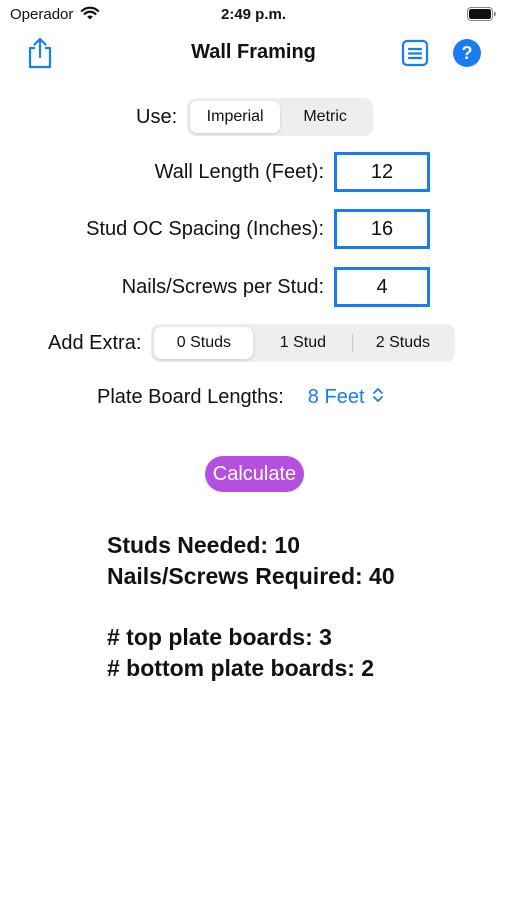  Describe the element at coordinates (378, 397) in the screenshot. I see `chevron-up-down-icon` at that location.